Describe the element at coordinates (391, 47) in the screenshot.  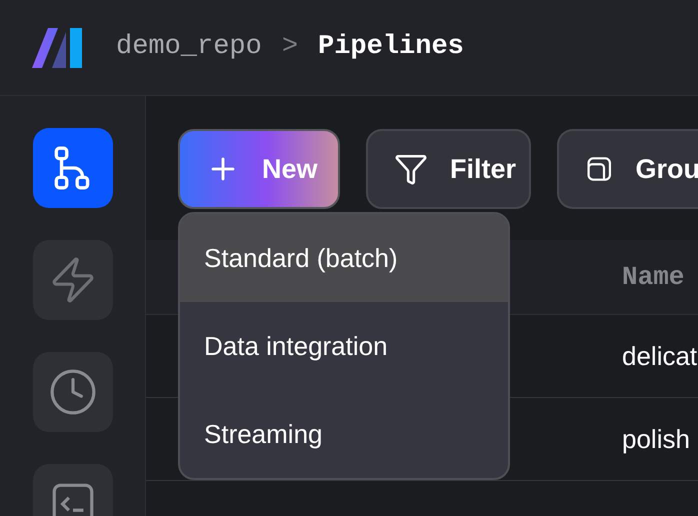
I see `page-title: Pipelines` at that location.